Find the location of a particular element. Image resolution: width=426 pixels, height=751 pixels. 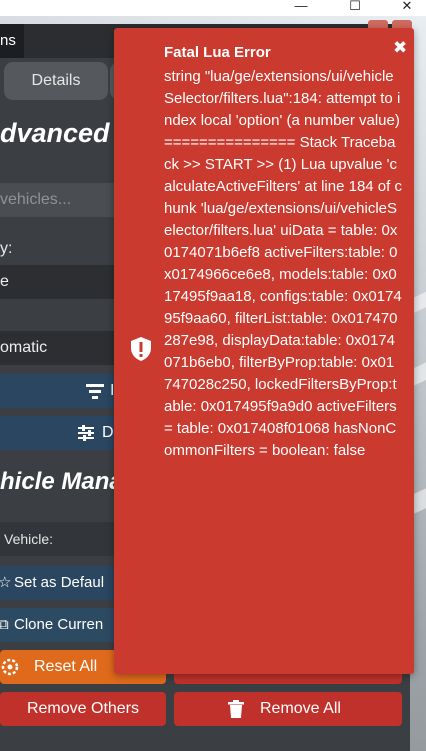

filter-label: y: is located at coordinates (6, 248).